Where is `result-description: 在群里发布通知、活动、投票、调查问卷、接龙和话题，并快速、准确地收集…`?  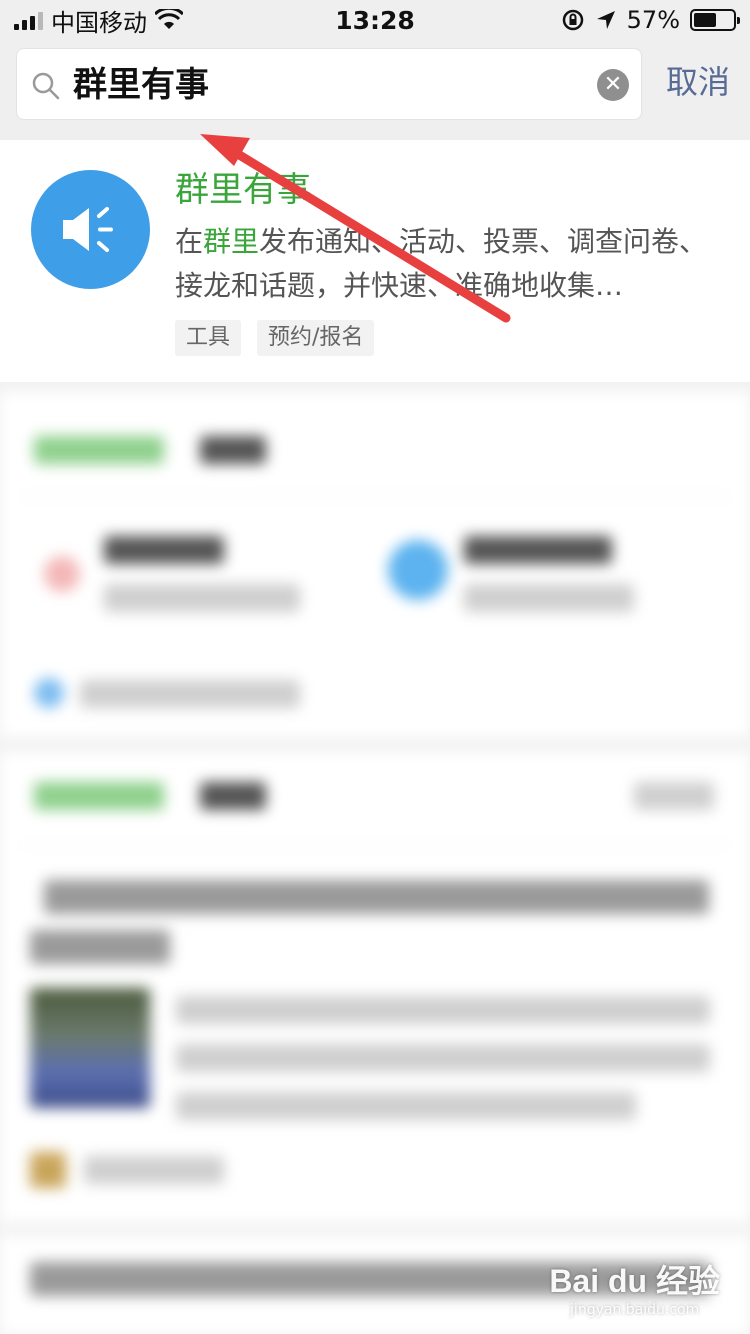 result-description: 在群里发布通知、活动、投票、调查问卷、接龙和话题，并快速、准确地收集… is located at coordinates (447, 264).